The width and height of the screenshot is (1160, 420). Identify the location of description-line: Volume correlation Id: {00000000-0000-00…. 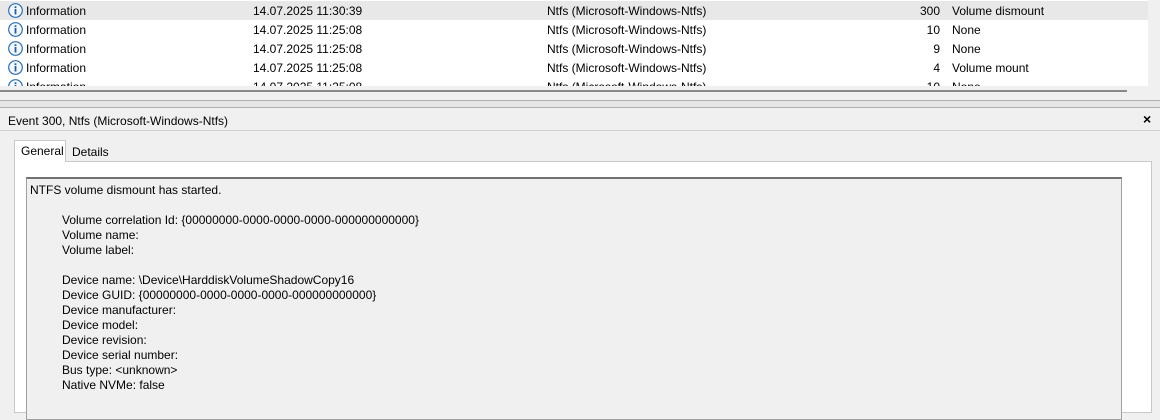
(240, 220).